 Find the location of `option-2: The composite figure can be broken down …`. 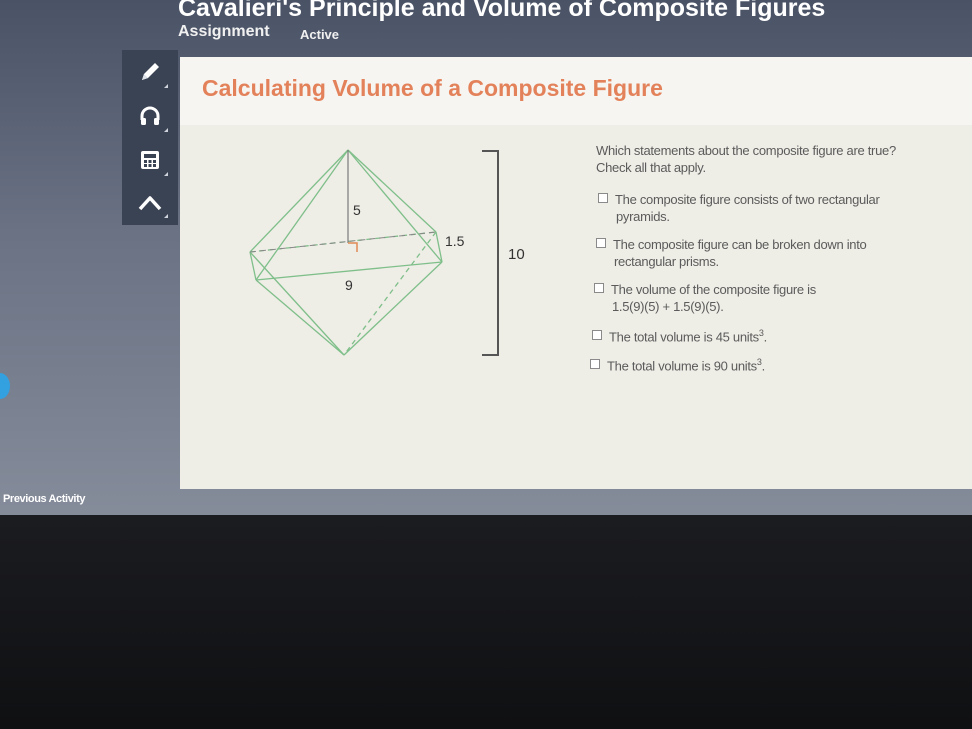

option-2: The composite figure can be broken down … is located at coordinates (766, 253).